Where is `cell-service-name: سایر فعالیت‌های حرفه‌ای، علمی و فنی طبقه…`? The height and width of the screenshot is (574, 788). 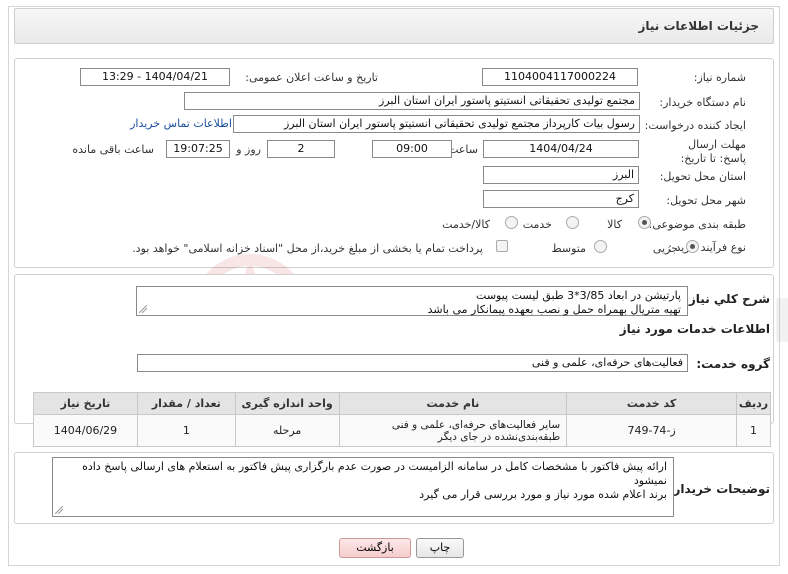 cell-service-name: سایر فعالیت‌های حرفه‌ای، علمی و فنی طبقه… is located at coordinates (453, 430).